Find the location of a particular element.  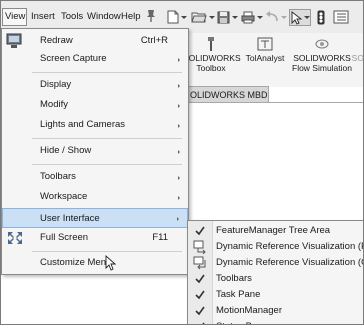

redraw-icon is located at coordinates (14, 40).